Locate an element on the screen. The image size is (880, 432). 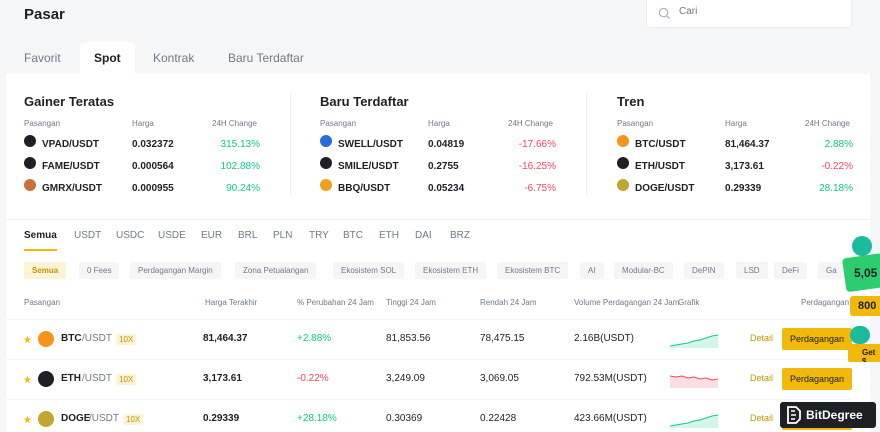
header-chart: Grafik is located at coordinates (689, 302).